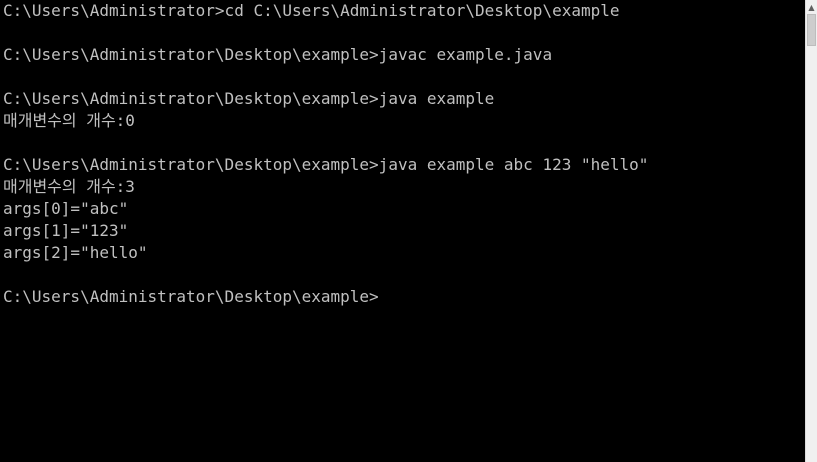 The image size is (817, 462). Describe the element at coordinates (811, 30) in the screenshot. I see `scrollbar-thumb` at that location.